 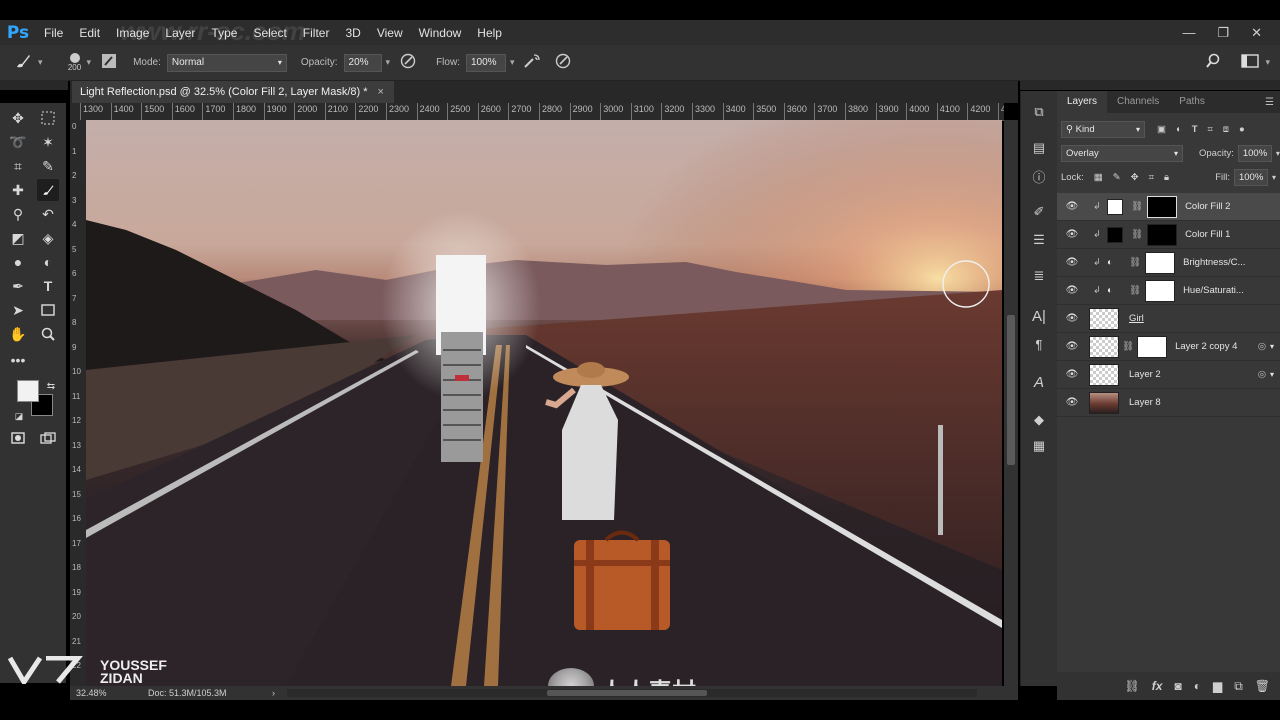 What do you see at coordinates (1039, 212) in the screenshot?
I see `brushes-panel-icon: ✐` at bounding box center [1039, 212].